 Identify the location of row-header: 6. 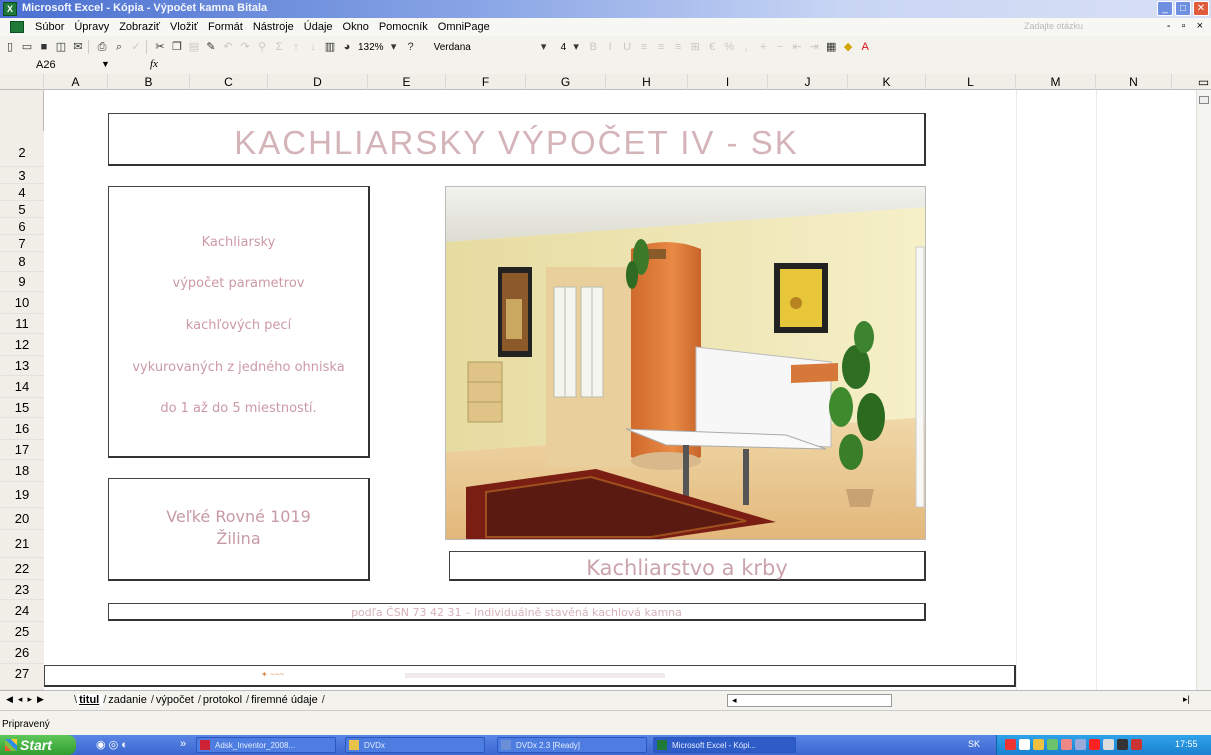
(22, 226).